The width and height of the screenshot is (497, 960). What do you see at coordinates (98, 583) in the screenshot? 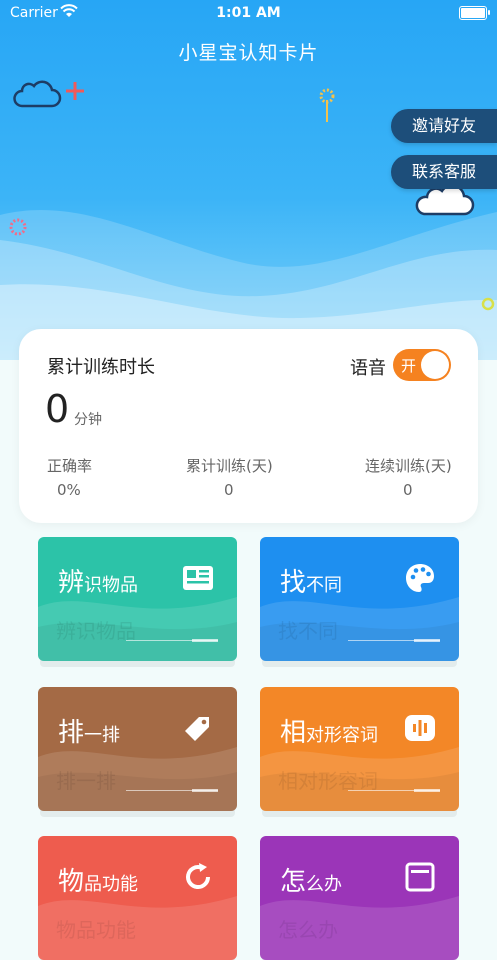
I see `tile-title: 辨识物品` at bounding box center [98, 583].